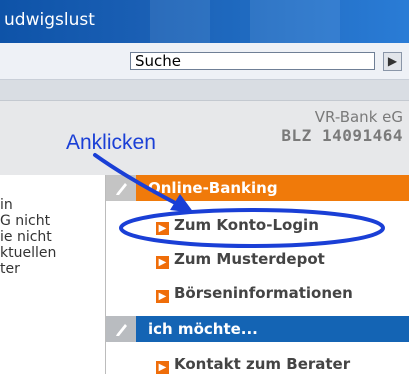 The height and width of the screenshot is (374, 409). I want to click on region-title: udwigslust, so click(49, 20).